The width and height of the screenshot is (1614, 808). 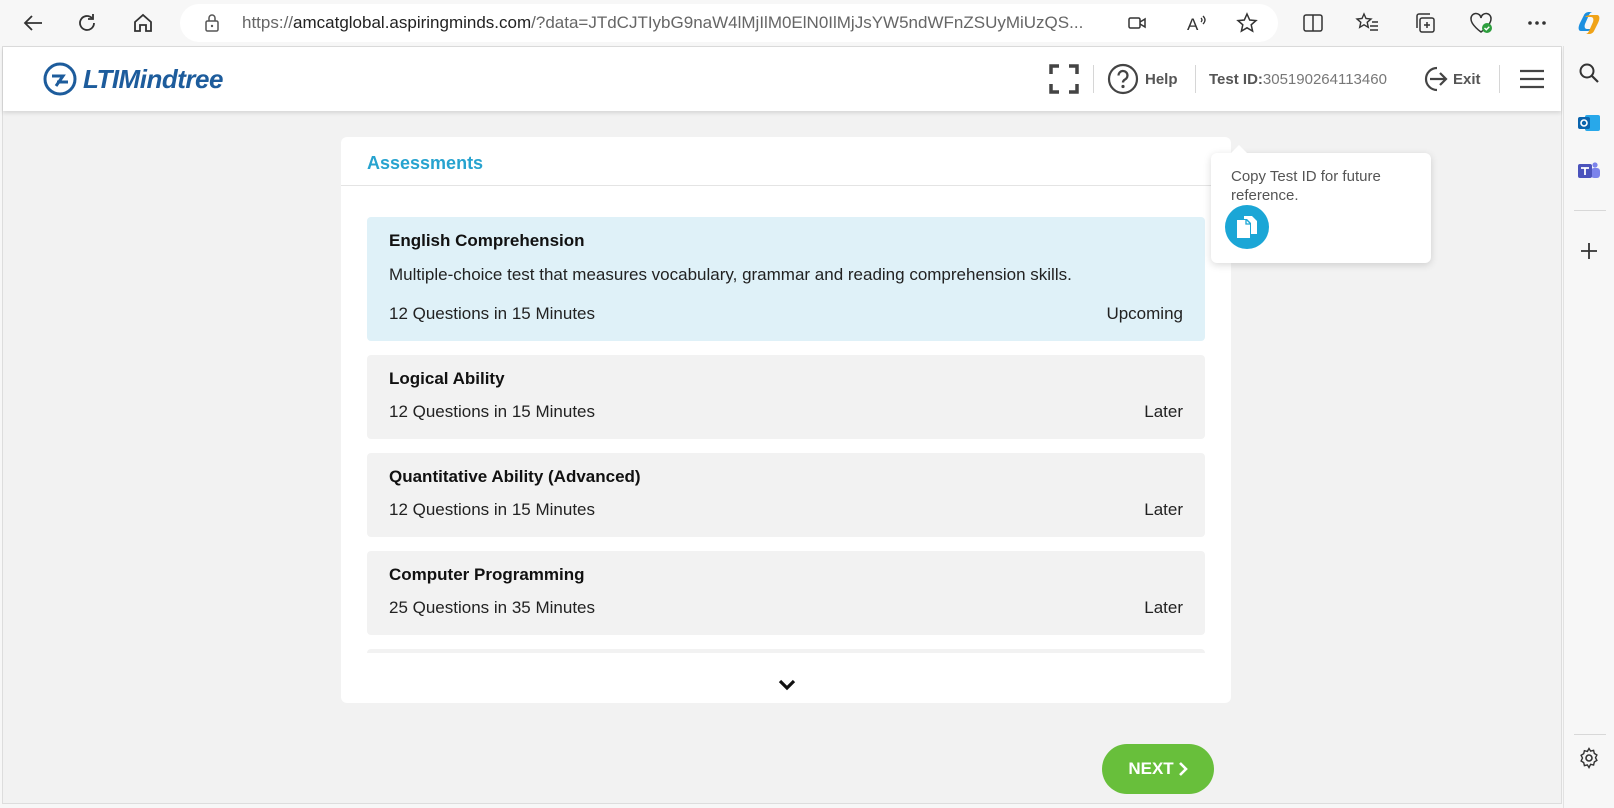 What do you see at coordinates (515, 476) in the screenshot?
I see `assessment-name: Quantitative Ability (Advanced)` at bounding box center [515, 476].